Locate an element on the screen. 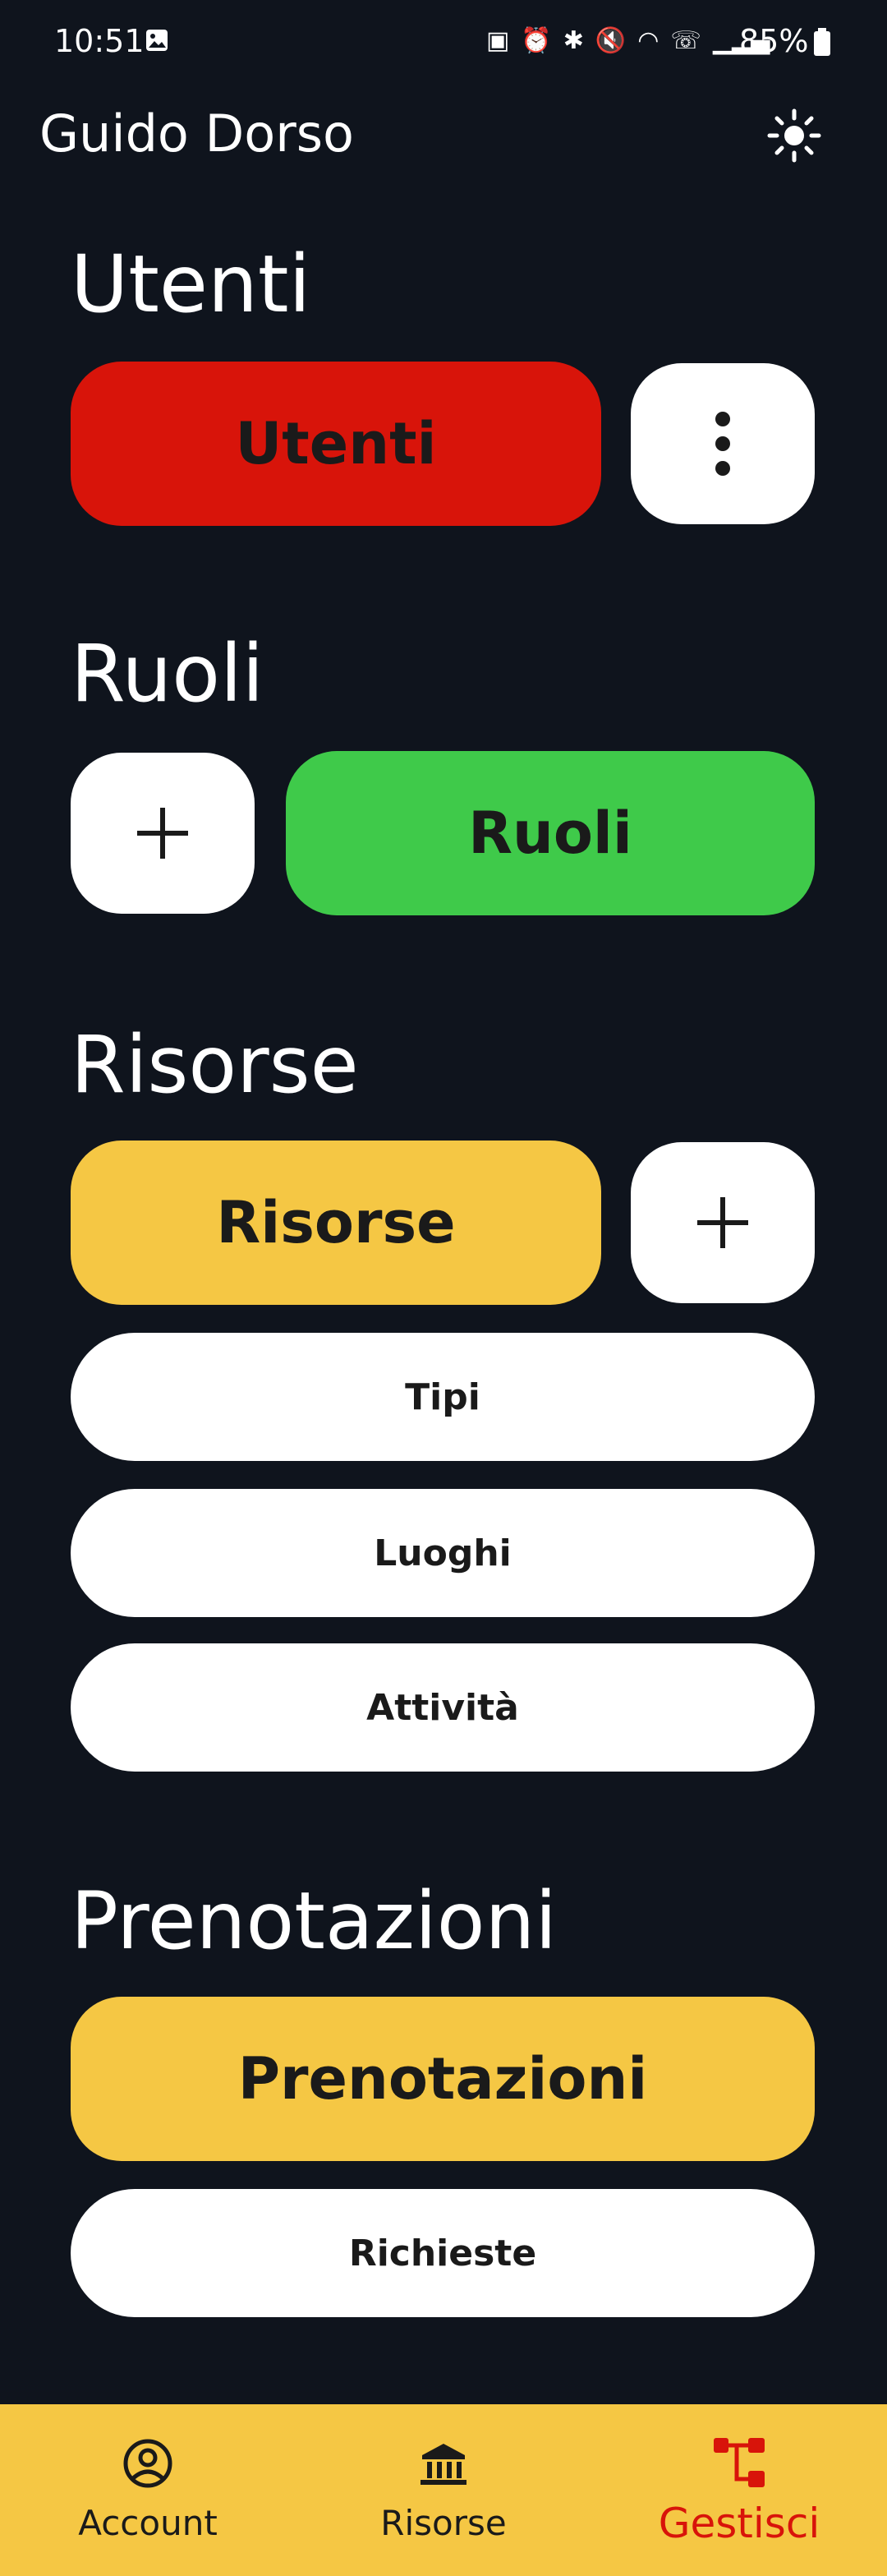 The width and height of the screenshot is (887, 2576). luoghi-button: Luoghi is located at coordinates (443, 1553).